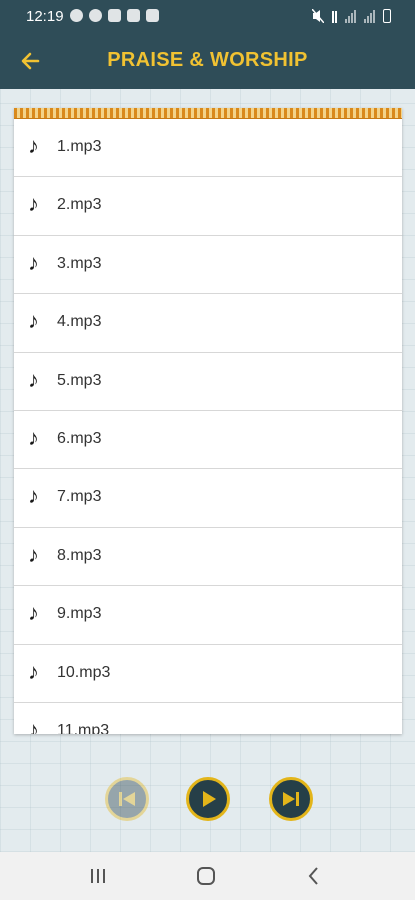  What do you see at coordinates (79, 438) in the screenshot?
I see `track-name: 6.mp3` at bounding box center [79, 438].